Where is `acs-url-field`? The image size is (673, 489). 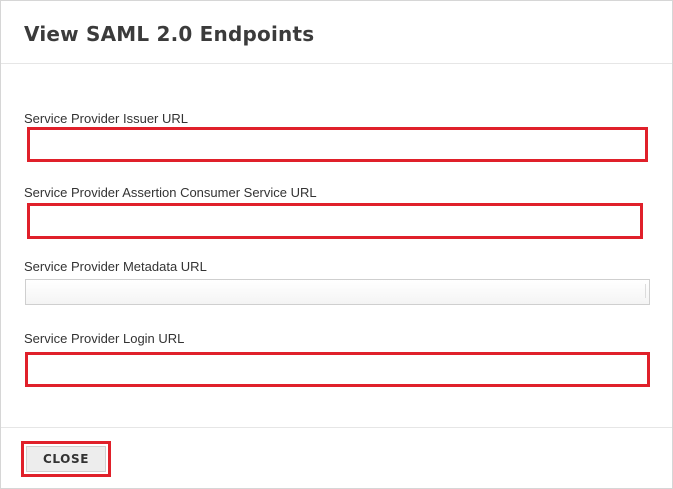
acs-url-field is located at coordinates (335, 221).